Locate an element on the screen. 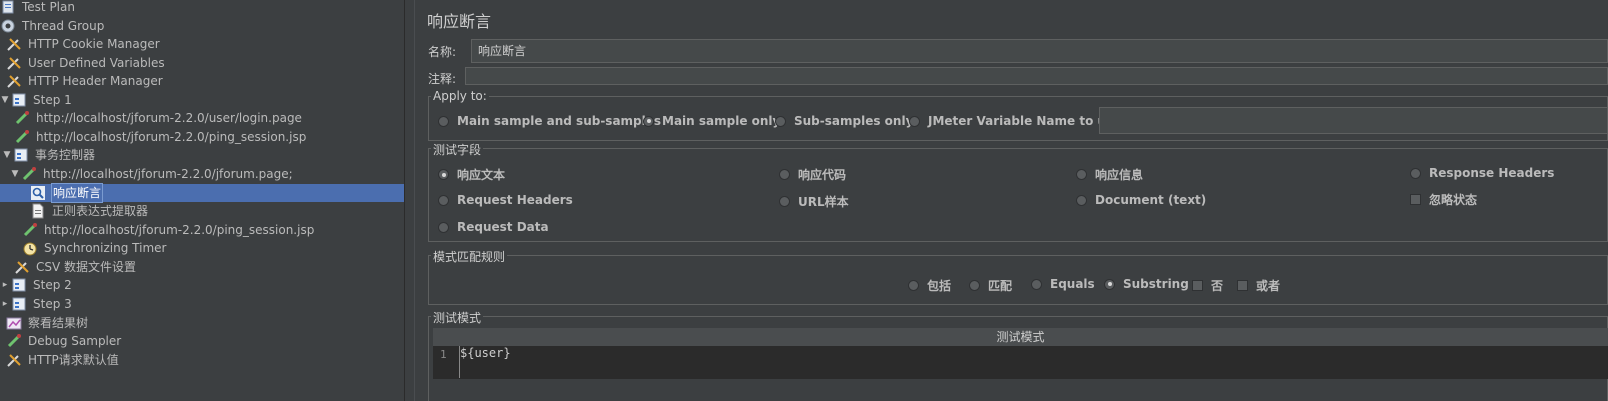 This screenshot has height=401, width=1608. tree-item-label: Test Plan is located at coordinates (48, 7).